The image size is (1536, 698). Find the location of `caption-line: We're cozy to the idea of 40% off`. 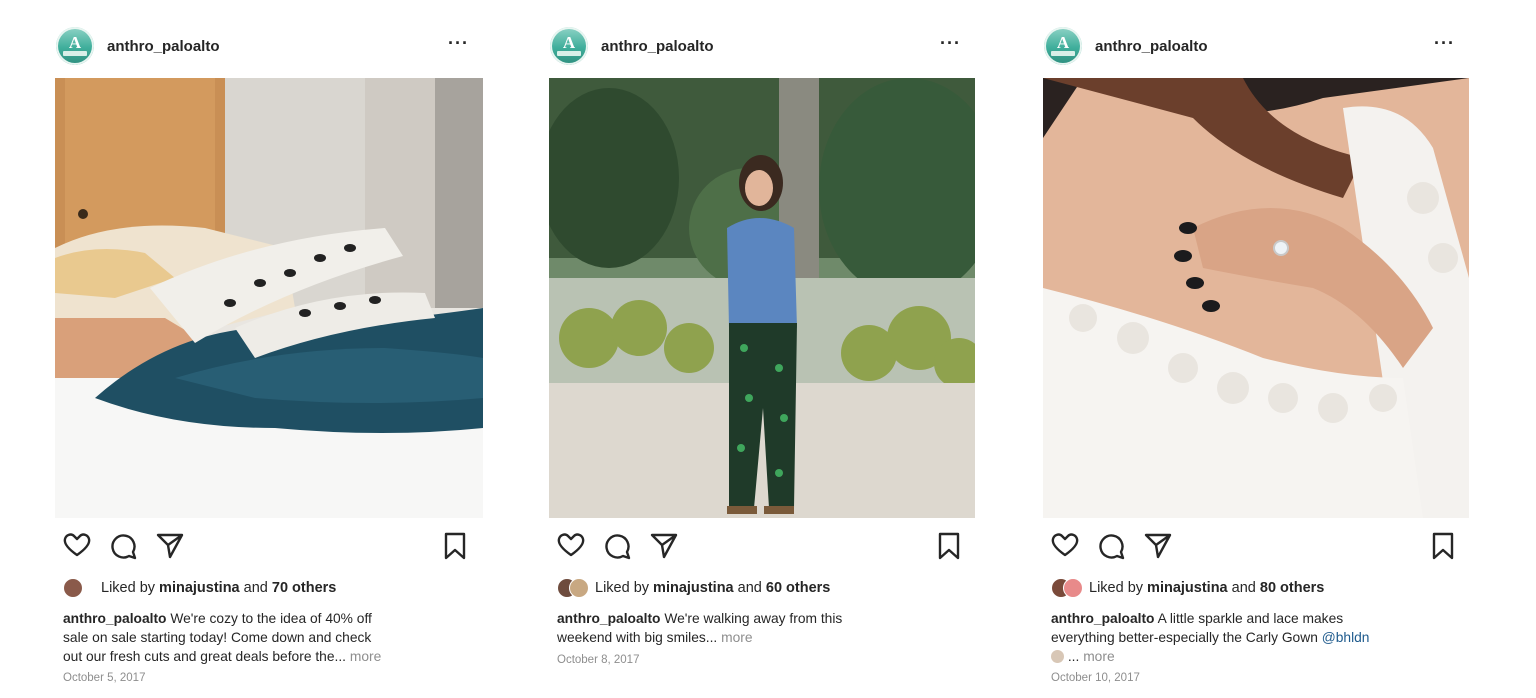

caption-line: We're cozy to the idea of 40% off is located at coordinates (271, 618).